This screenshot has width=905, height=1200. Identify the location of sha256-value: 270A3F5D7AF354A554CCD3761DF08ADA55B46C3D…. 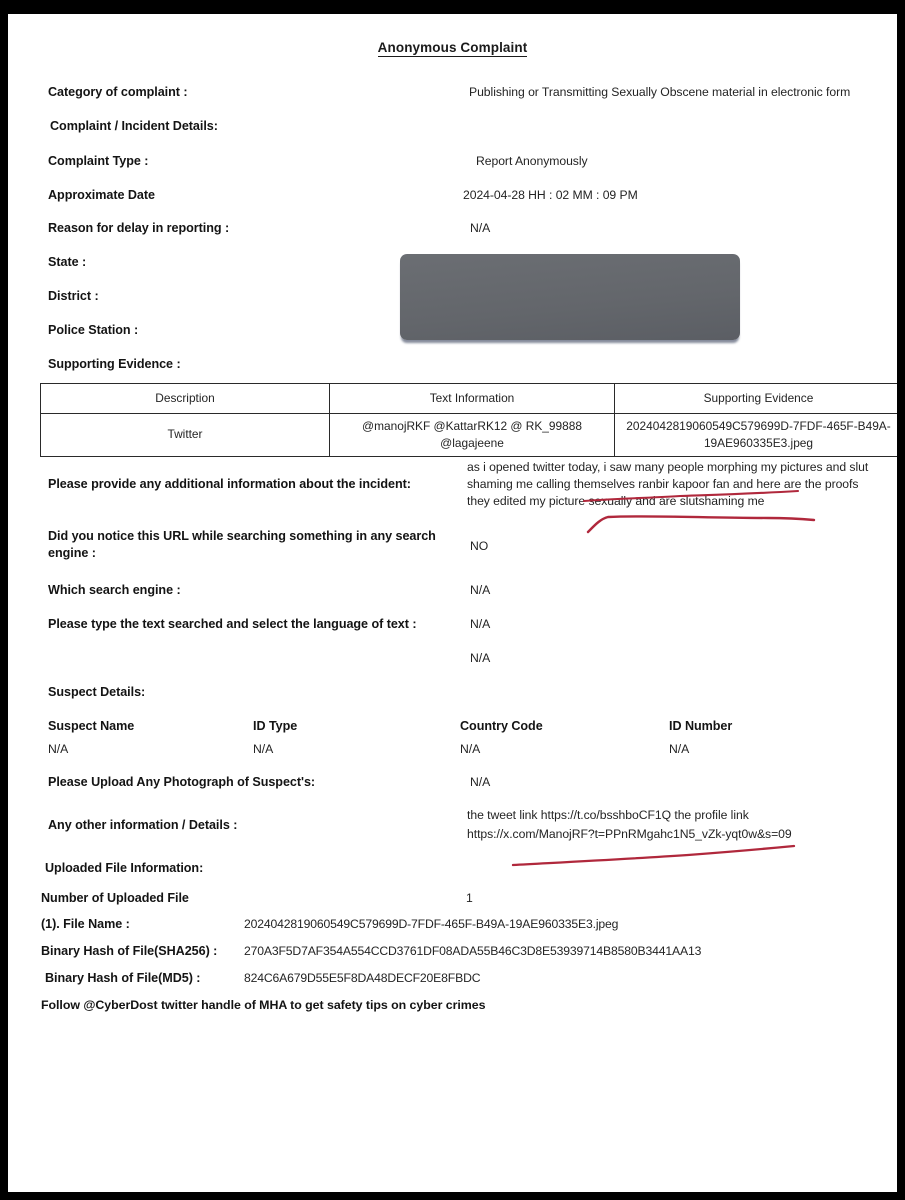
(473, 951).